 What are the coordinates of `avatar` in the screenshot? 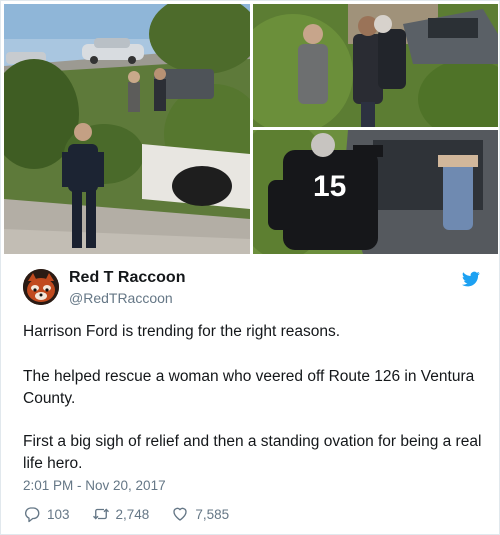 It's located at (41, 287).